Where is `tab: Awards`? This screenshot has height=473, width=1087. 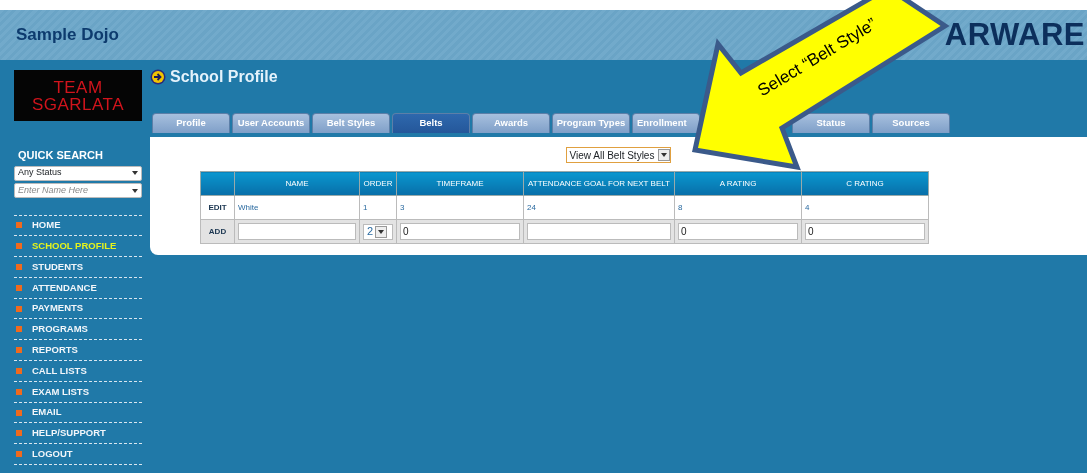
tab: Awards is located at coordinates (511, 123).